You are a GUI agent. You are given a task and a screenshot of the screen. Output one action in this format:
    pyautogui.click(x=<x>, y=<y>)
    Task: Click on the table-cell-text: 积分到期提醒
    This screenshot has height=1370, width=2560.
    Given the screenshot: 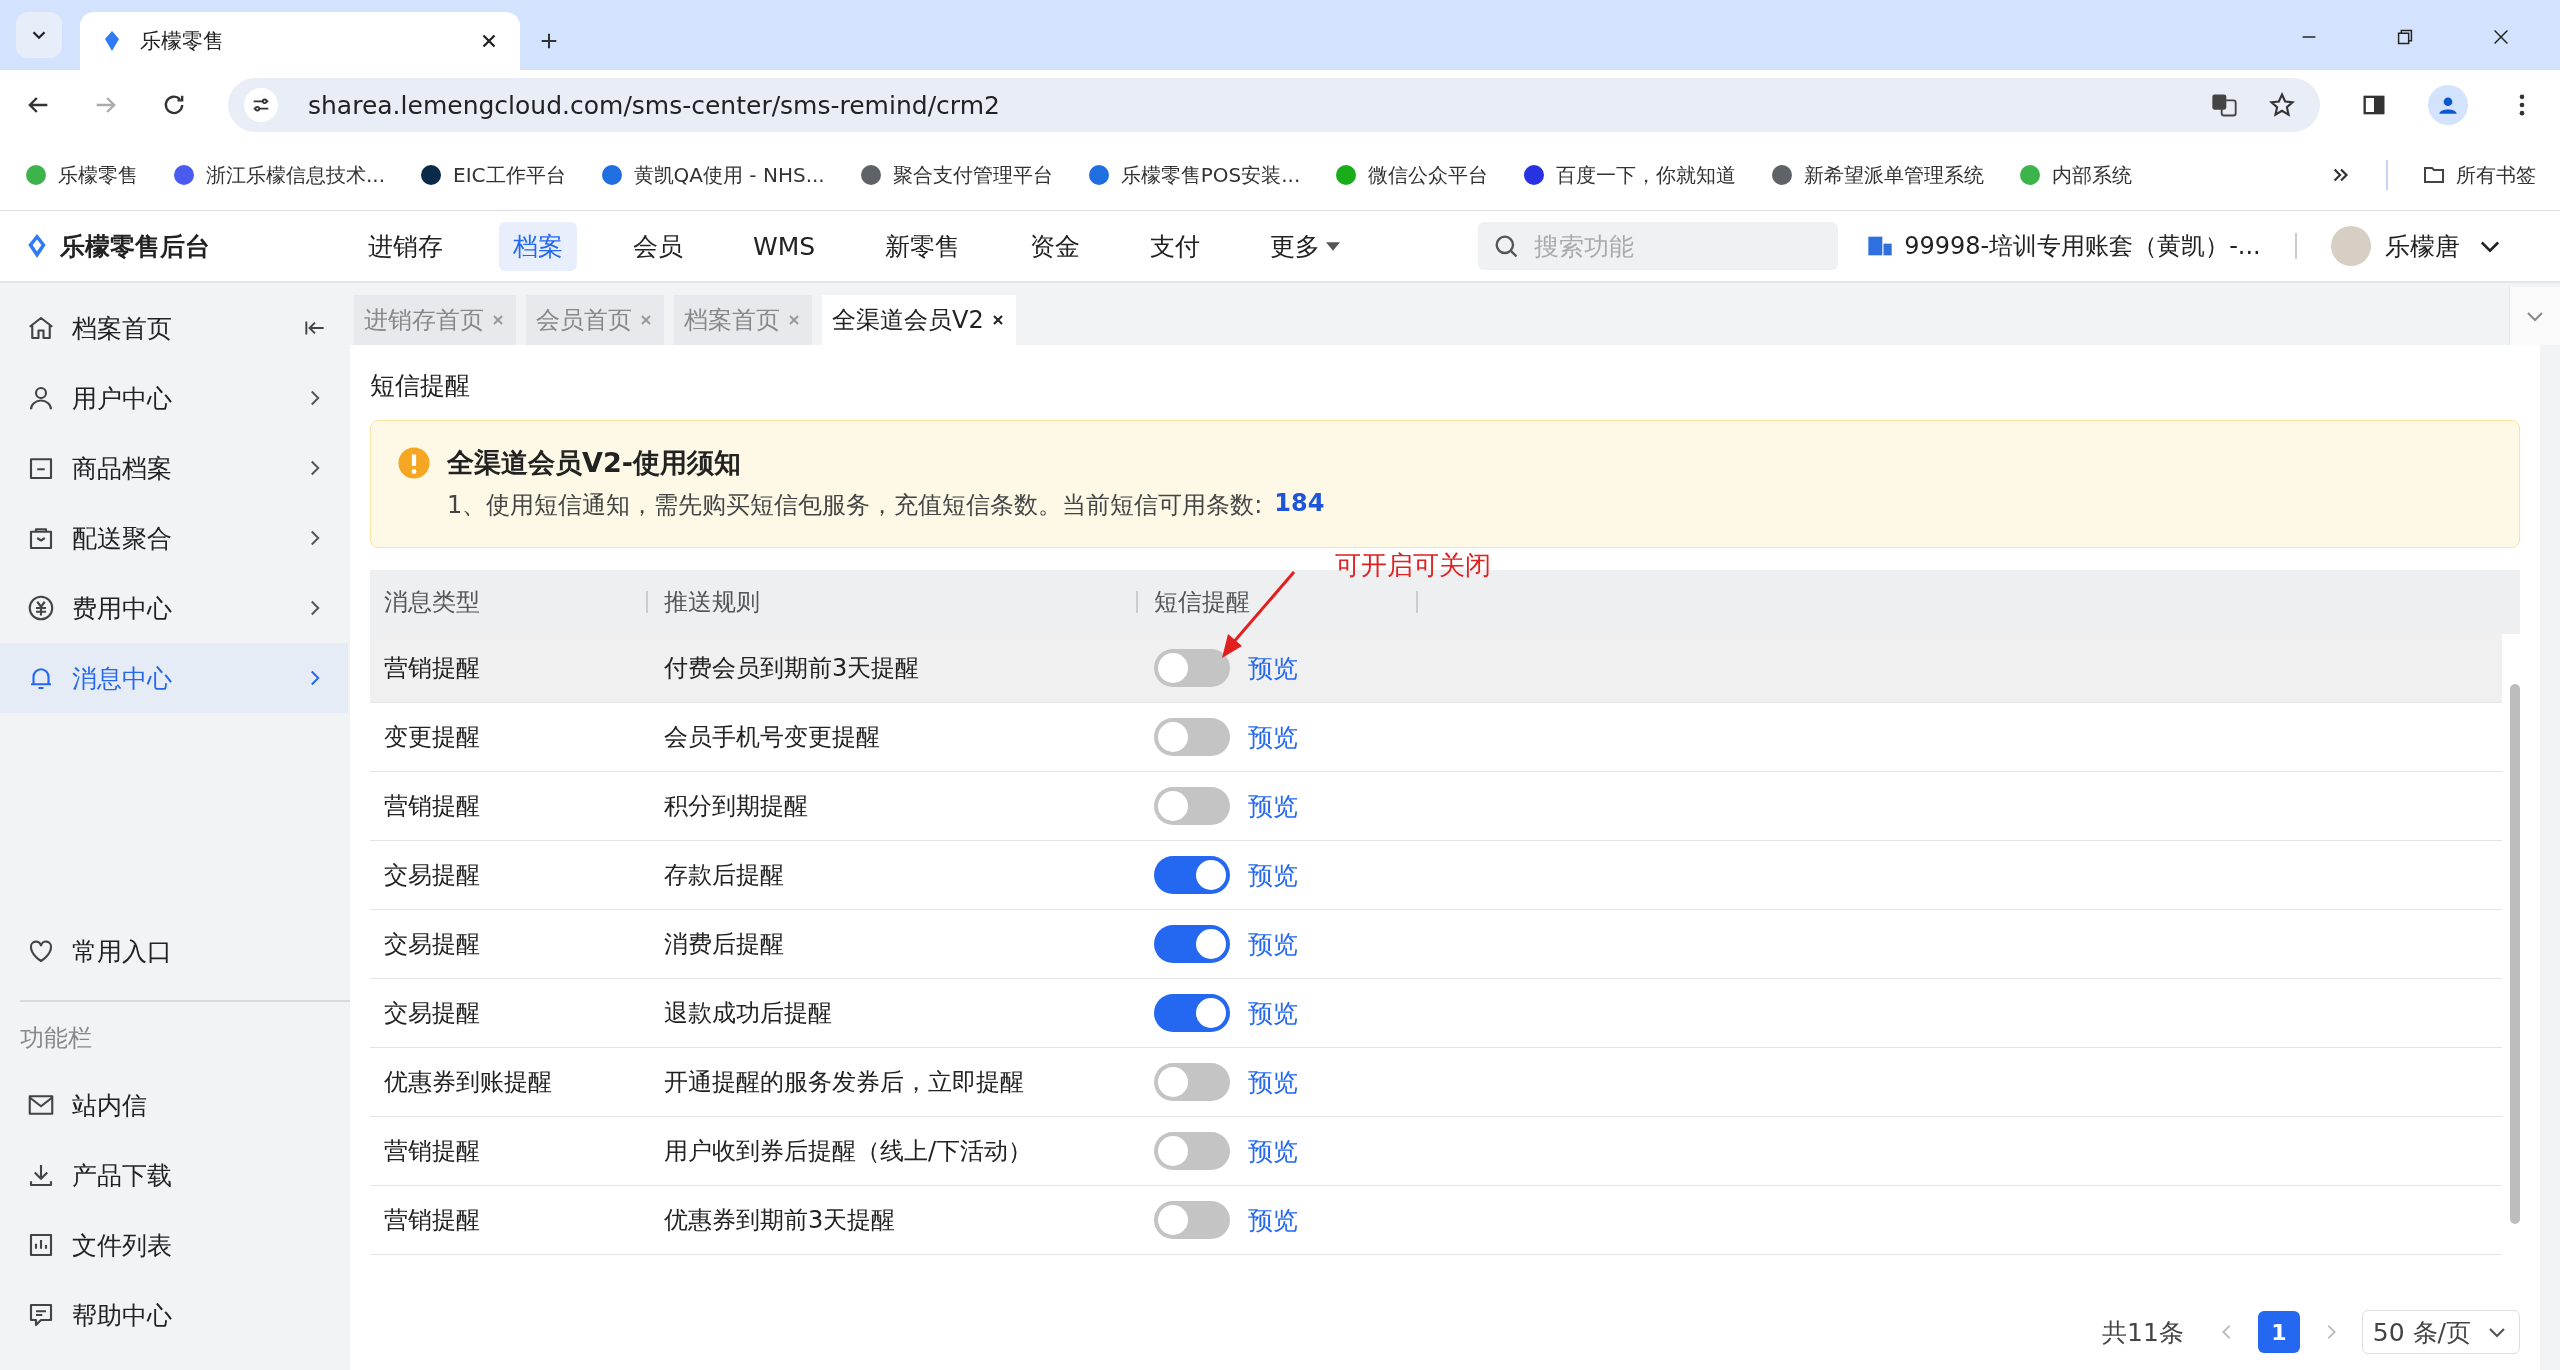 What is the action you would take?
    pyautogui.click(x=736, y=806)
    